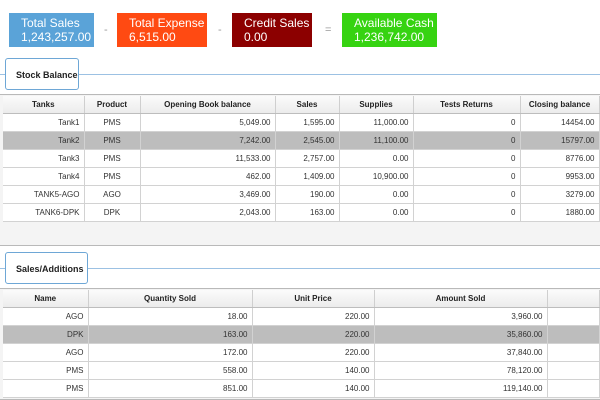  What do you see at coordinates (208, 105) in the screenshot?
I see `column-header: Opening Book balance` at bounding box center [208, 105].